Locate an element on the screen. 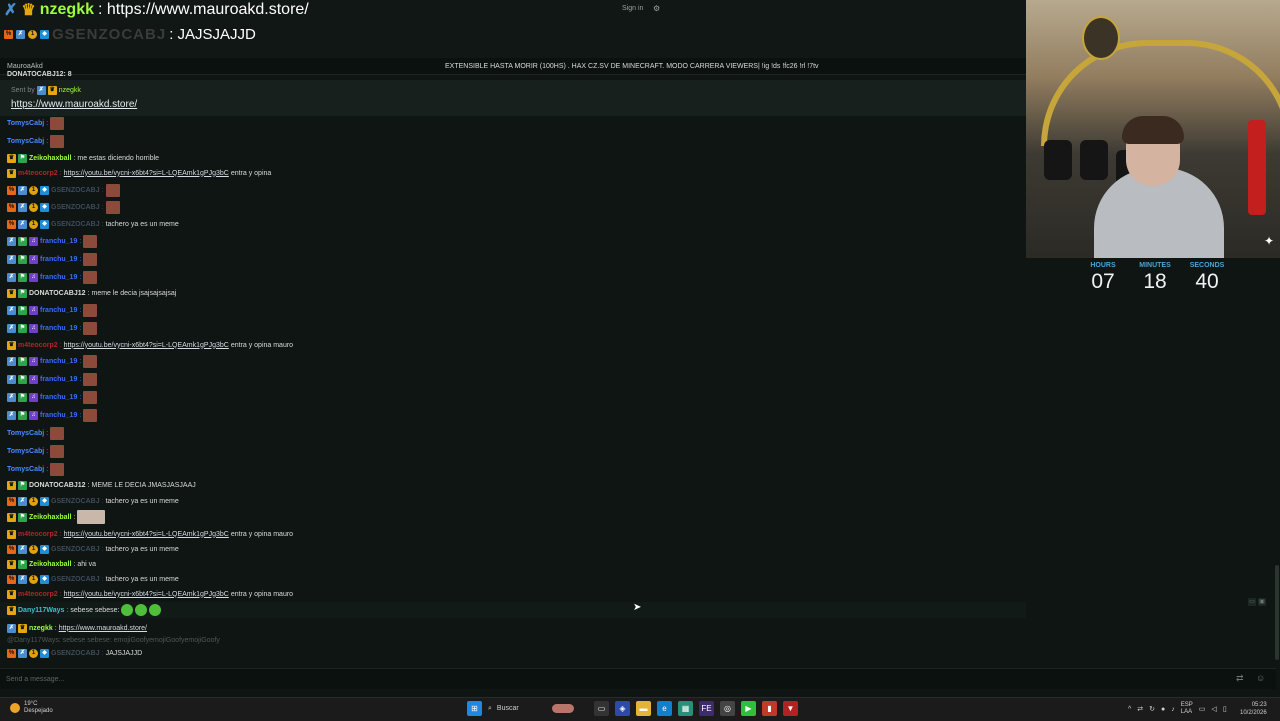 The width and height of the screenshot is (1280, 721). emote-picker-icon: ☺ is located at coordinates (1260, 678).